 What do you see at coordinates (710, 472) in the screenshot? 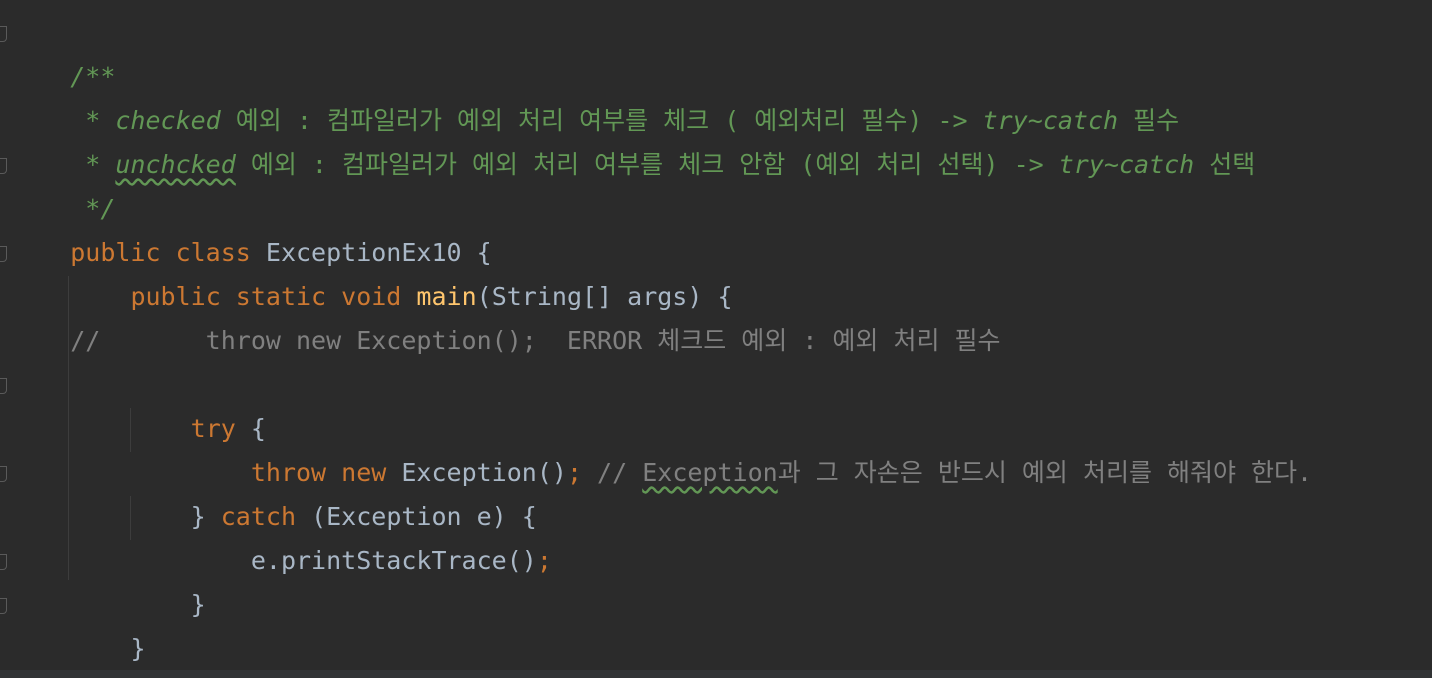
I see `inline-comment-word: Exception` at bounding box center [710, 472].